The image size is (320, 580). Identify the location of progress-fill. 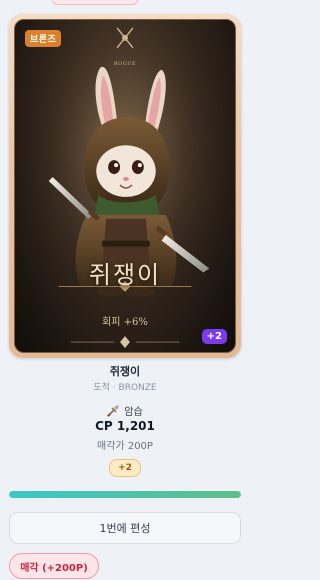
(125, 494).